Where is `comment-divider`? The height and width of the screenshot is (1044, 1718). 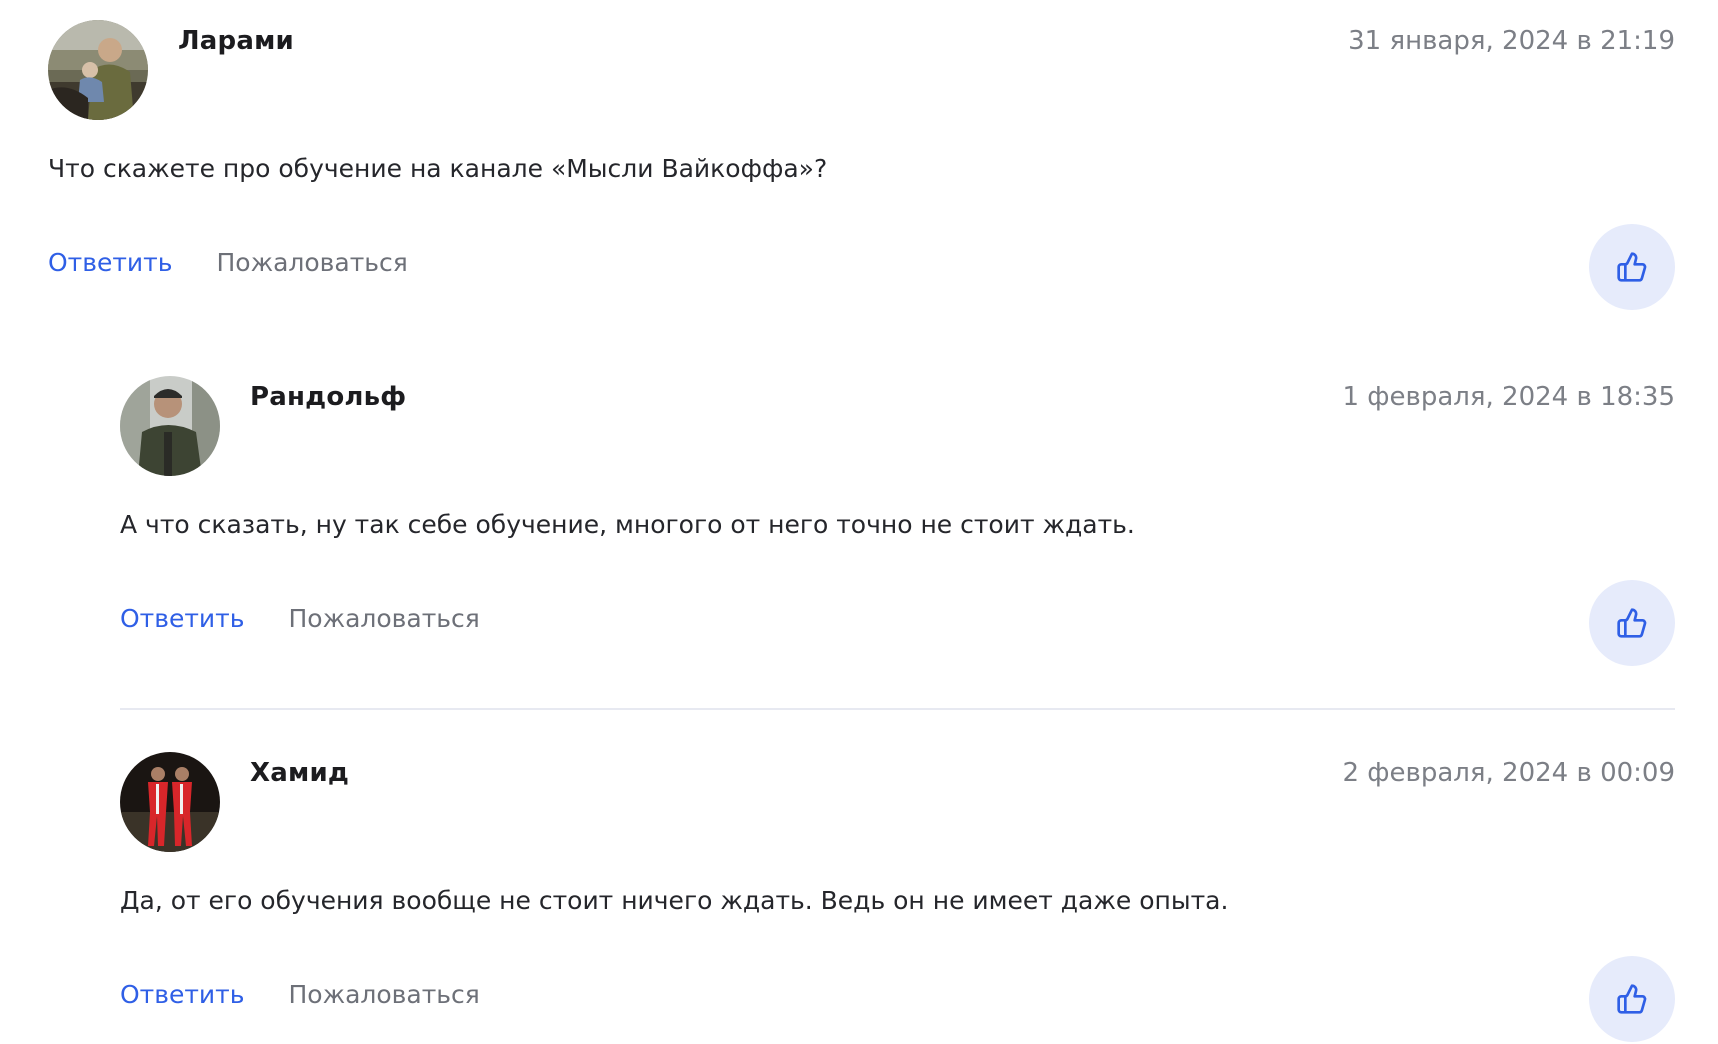
comment-divider is located at coordinates (897, 709).